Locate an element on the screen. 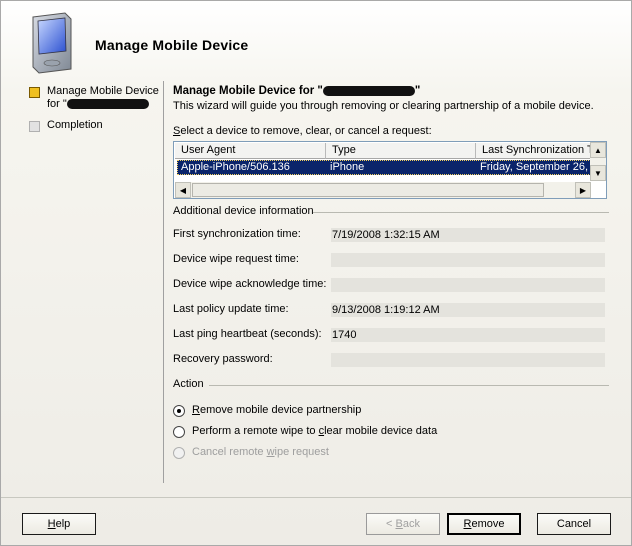 This screenshot has width=632, height=546. page-heading: Manage Mobile Device for " " is located at coordinates (391, 92).